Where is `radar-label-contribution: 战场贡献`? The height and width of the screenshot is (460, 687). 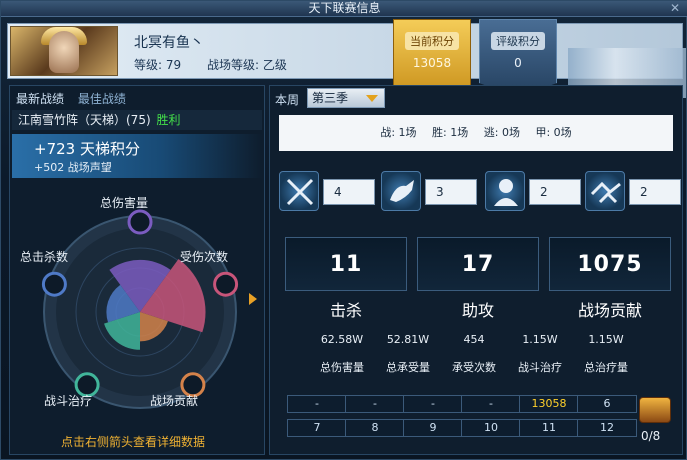
radar-label-contribution: 战场贡献 is located at coordinates (174, 401).